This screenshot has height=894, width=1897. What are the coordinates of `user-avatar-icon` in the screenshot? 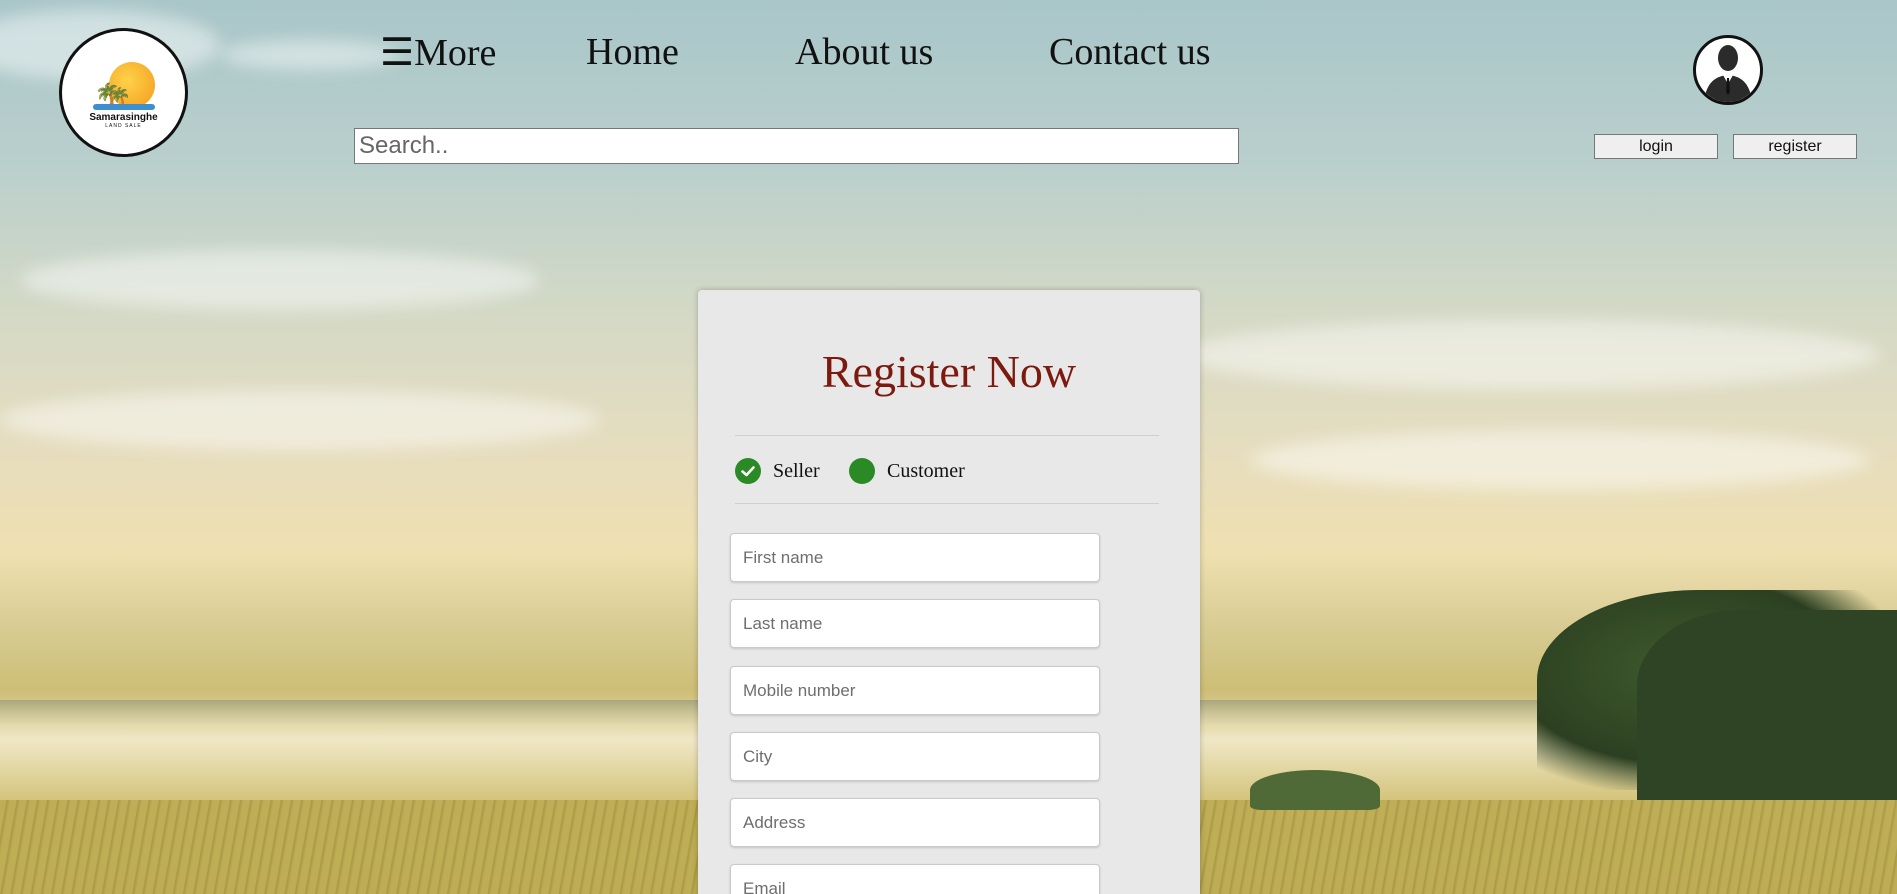 It's located at (1728, 70).